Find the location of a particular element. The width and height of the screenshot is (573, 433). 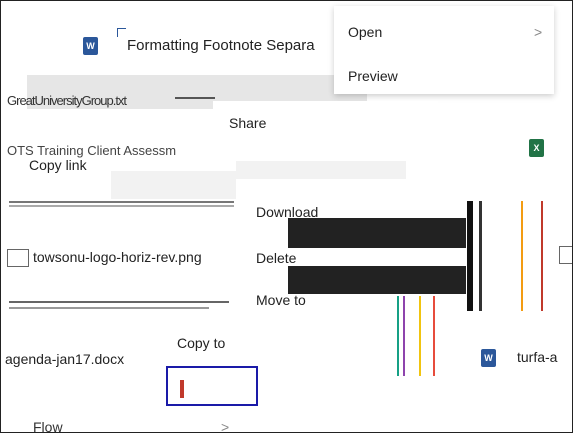

file-name: turfa-a is located at coordinates (537, 357).